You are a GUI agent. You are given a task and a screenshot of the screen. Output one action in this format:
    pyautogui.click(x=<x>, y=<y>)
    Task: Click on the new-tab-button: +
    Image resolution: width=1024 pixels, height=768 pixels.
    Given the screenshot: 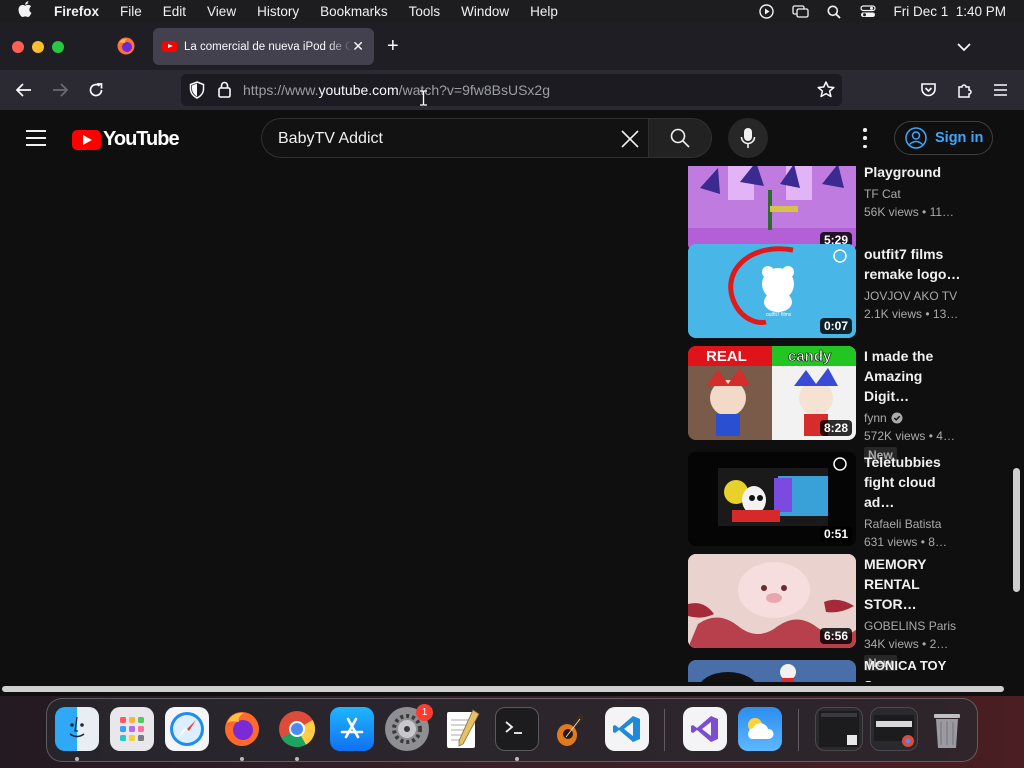 What is the action you would take?
    pyautogui.click(x=393, y=46)
    